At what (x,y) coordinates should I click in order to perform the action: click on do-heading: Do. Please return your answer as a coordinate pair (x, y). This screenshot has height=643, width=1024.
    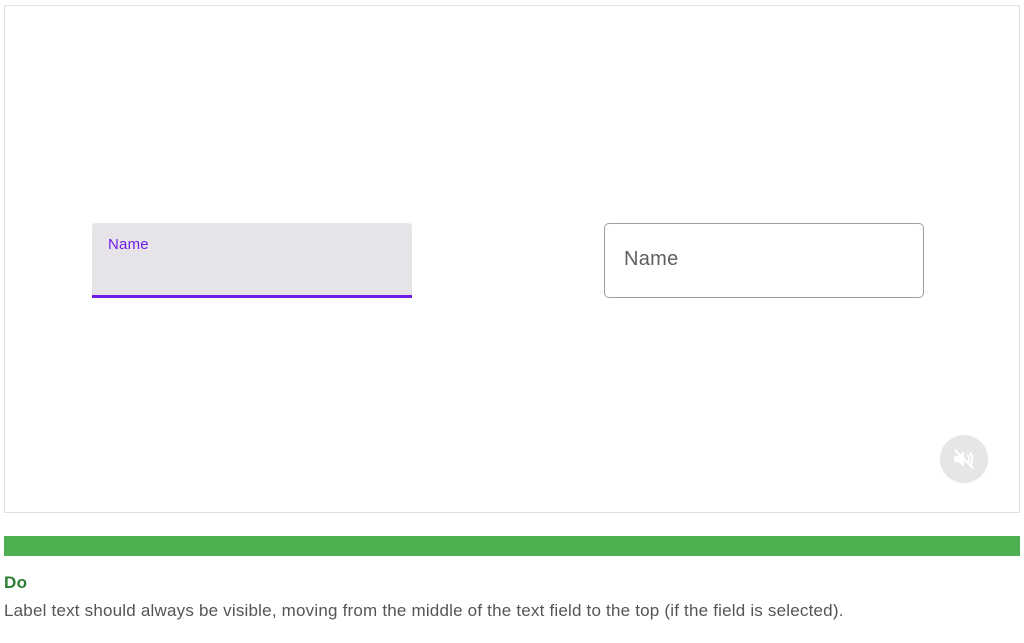
    Looking at the image, I should click on (16, 582).